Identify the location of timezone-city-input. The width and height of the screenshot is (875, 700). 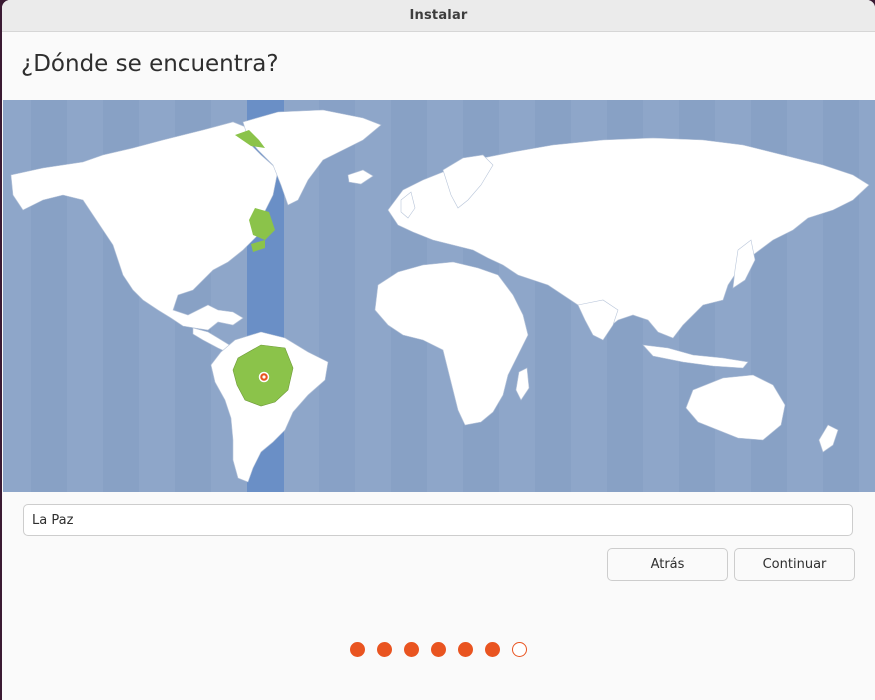
(438, 520).